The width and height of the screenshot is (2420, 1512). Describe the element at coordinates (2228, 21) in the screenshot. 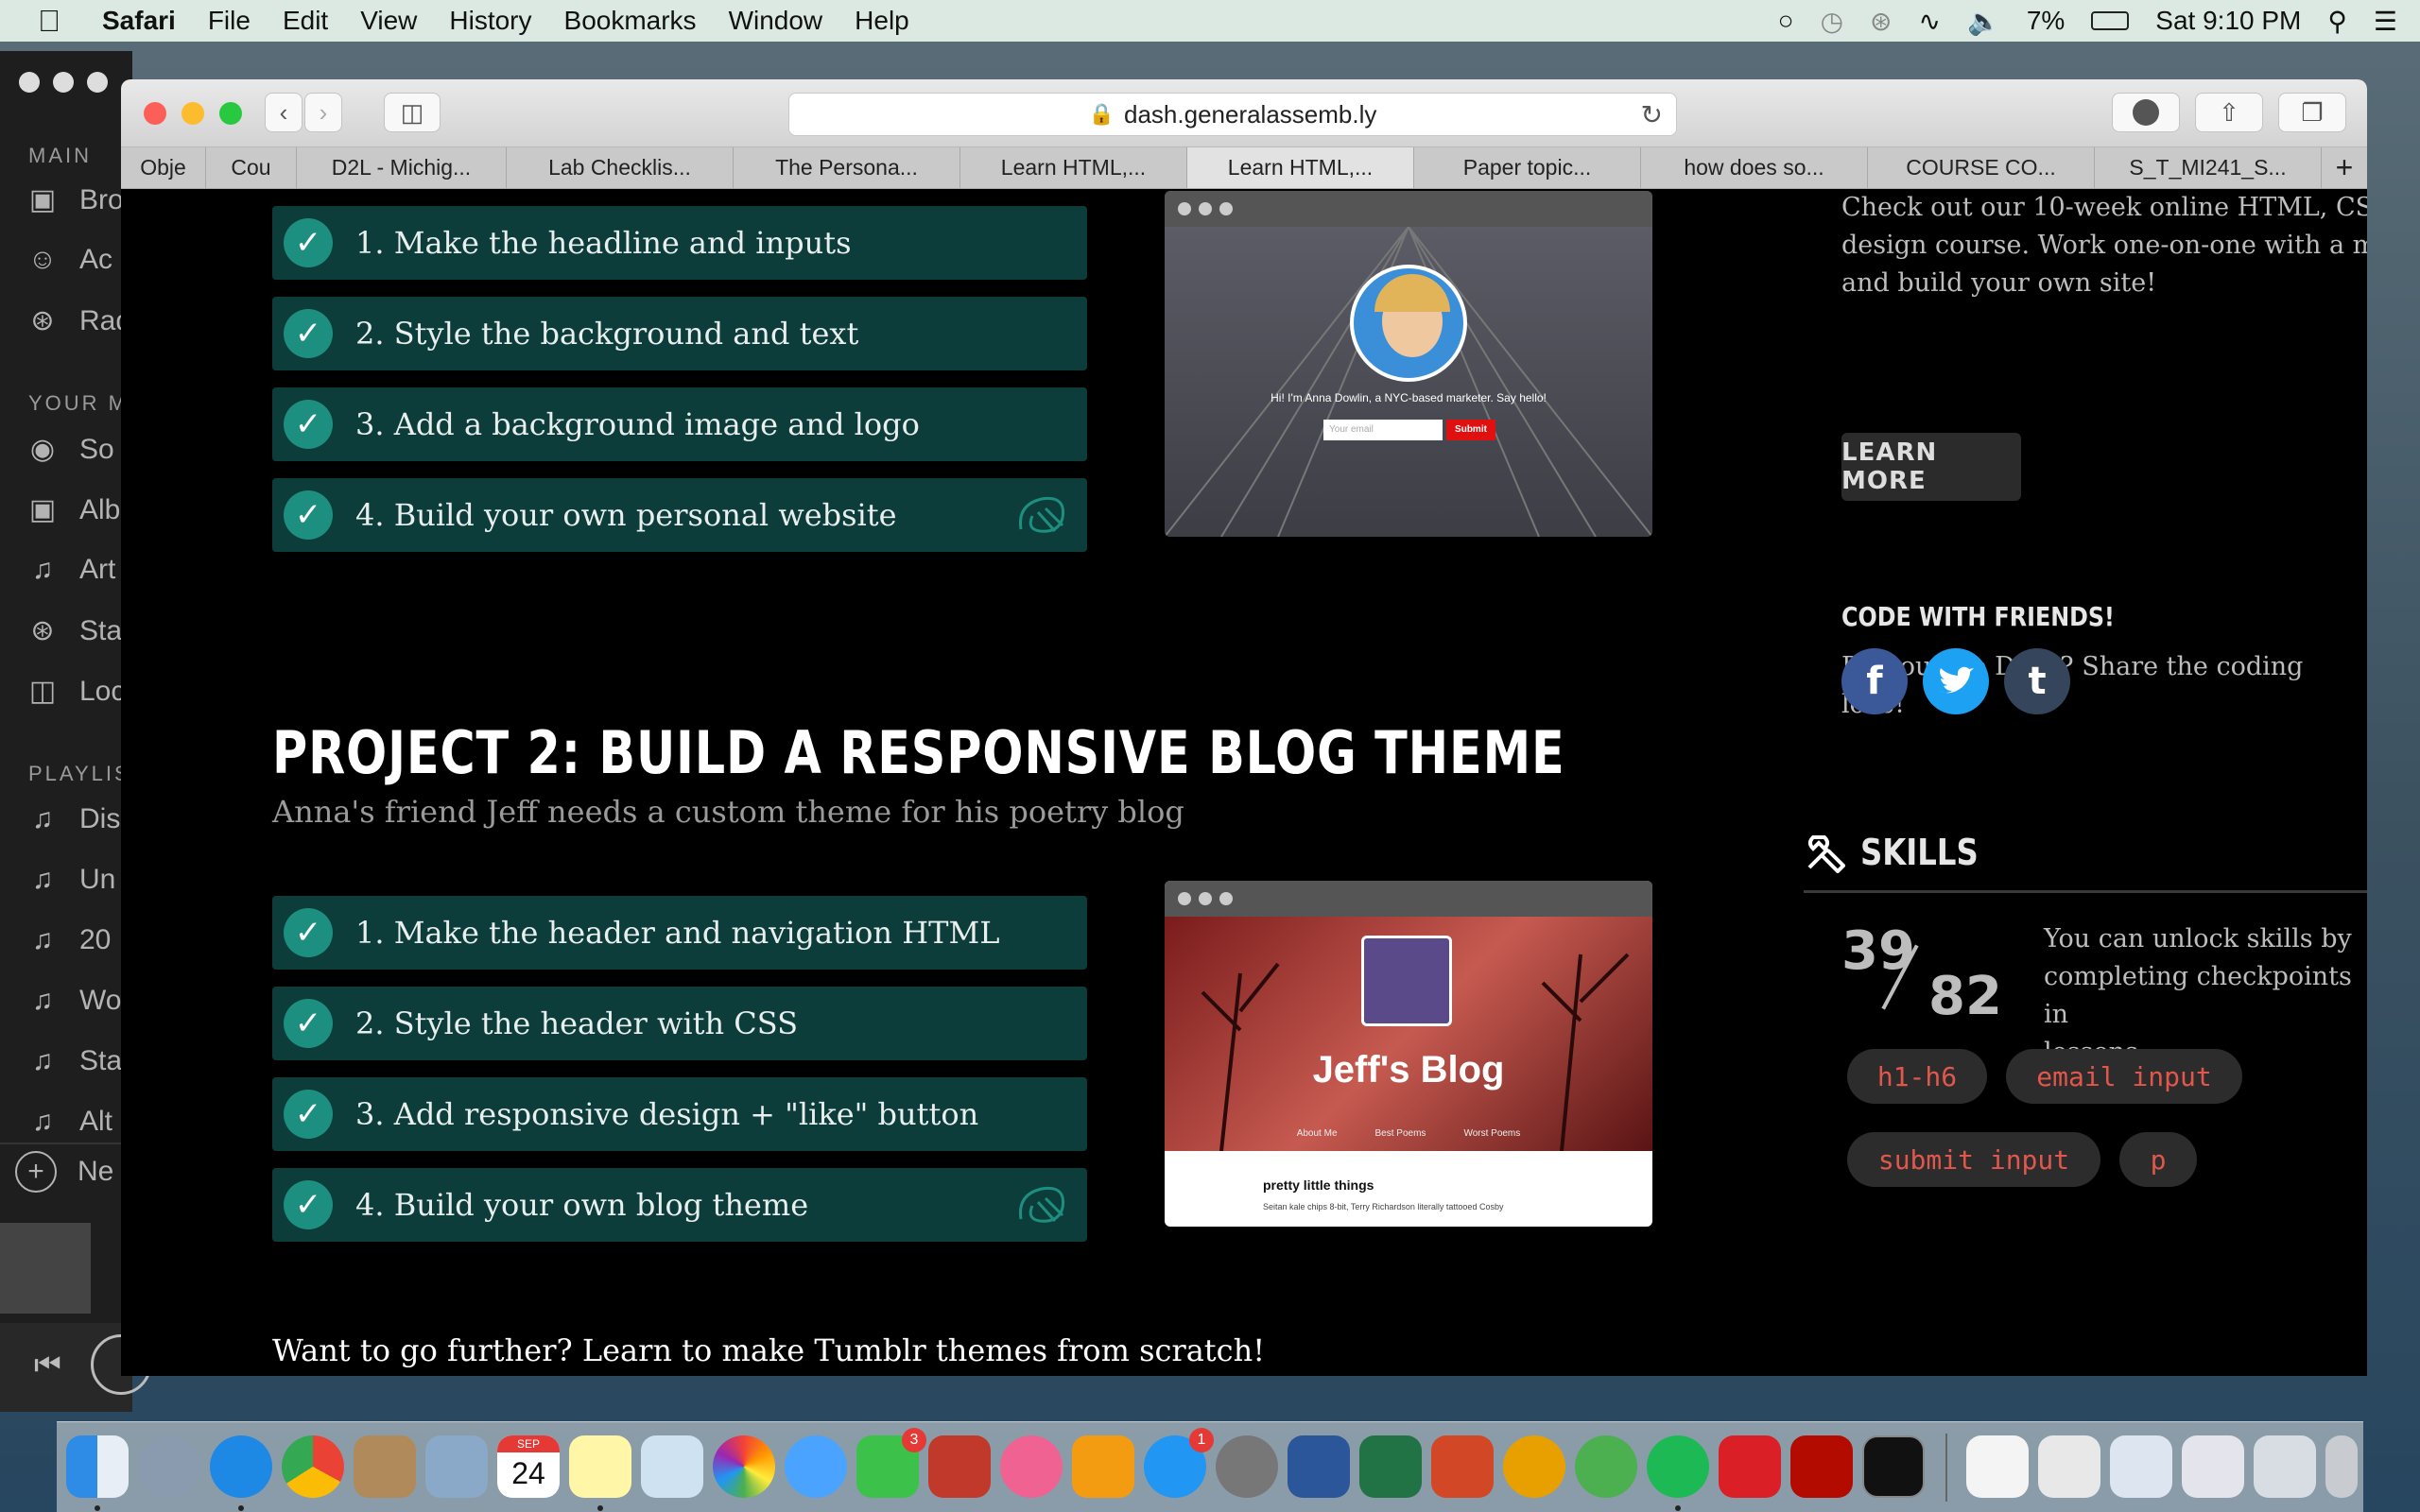

I see `clock: Sat 9:10 PM` at that location.